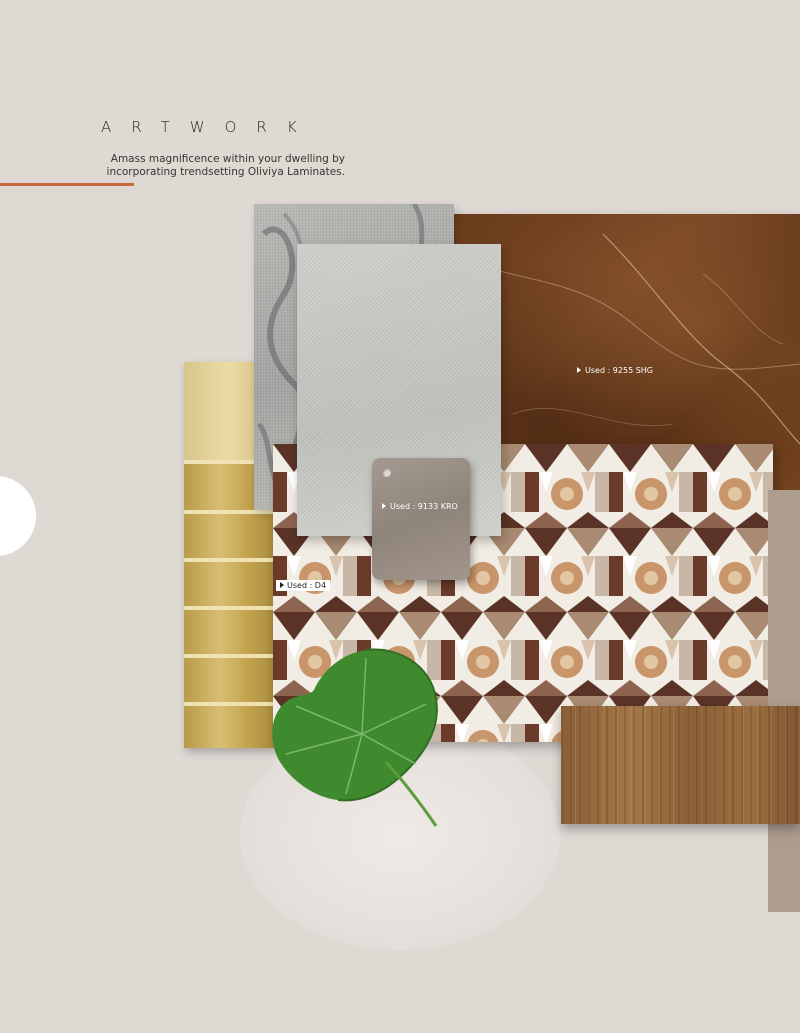  I want to click on page-title: ARTWORK, so click(209, 127).